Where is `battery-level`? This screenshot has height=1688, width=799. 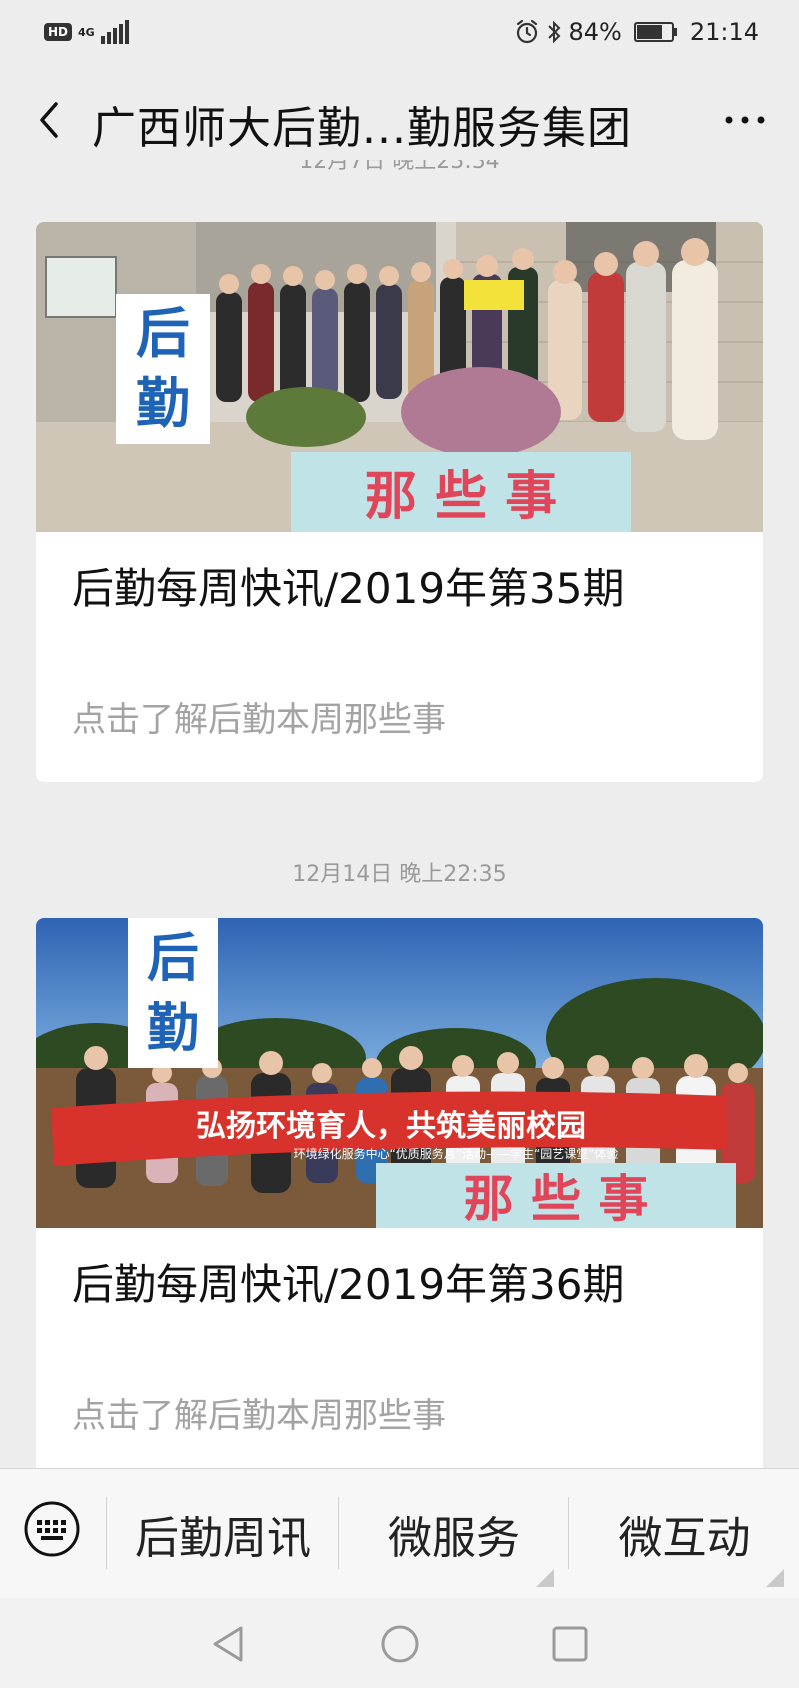
battery-level is located at coordinates (649, 32).